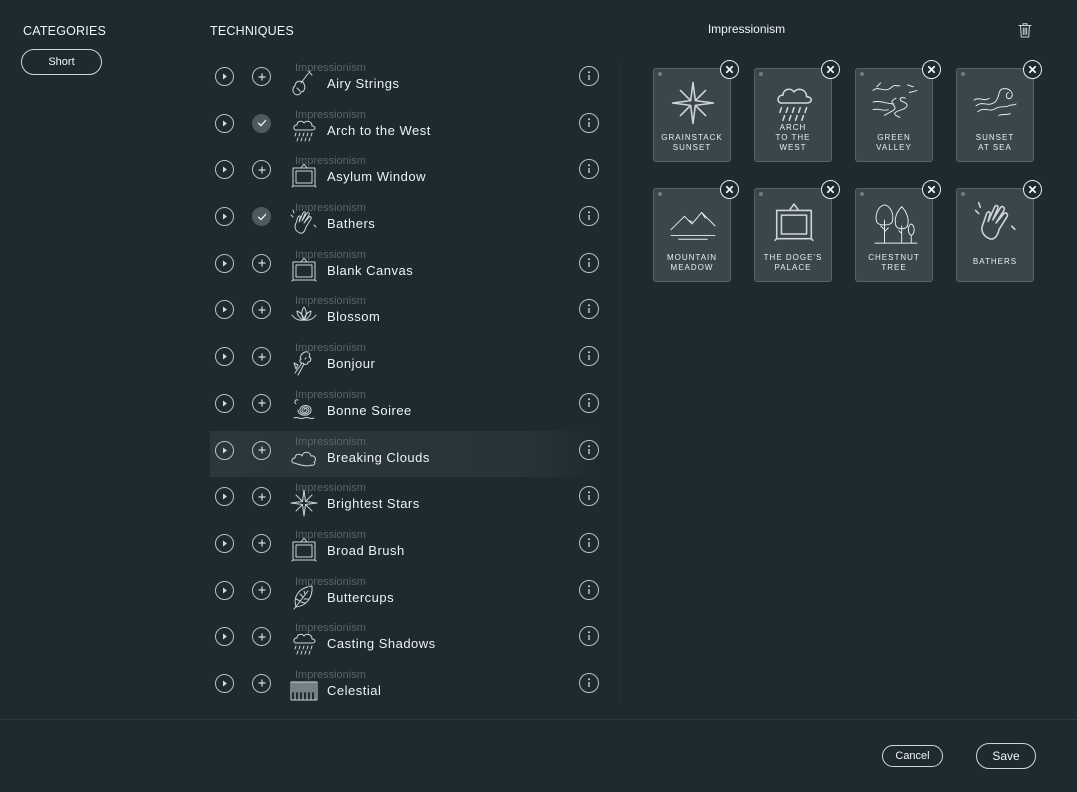 This screenshot has width=1077, height=792. What do you see at coordinates (794, 103) in the screenshot?
I see `rain-cloud-icon` at bounding box center [794, 103].